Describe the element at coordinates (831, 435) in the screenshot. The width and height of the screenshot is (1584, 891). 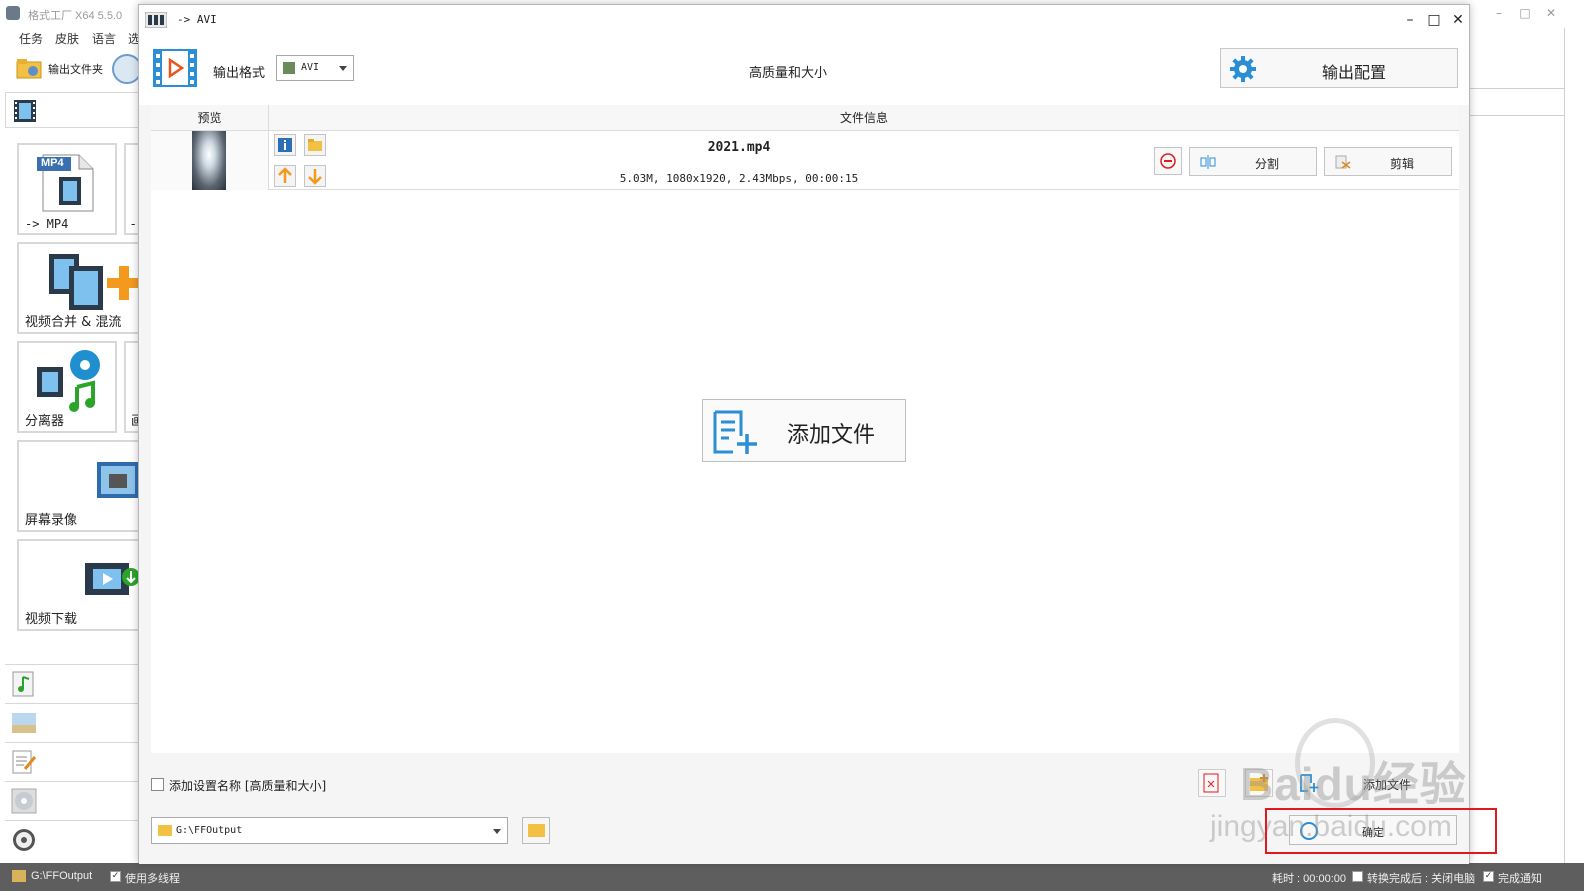
I see `add-file-label: 添加文件` at that location.